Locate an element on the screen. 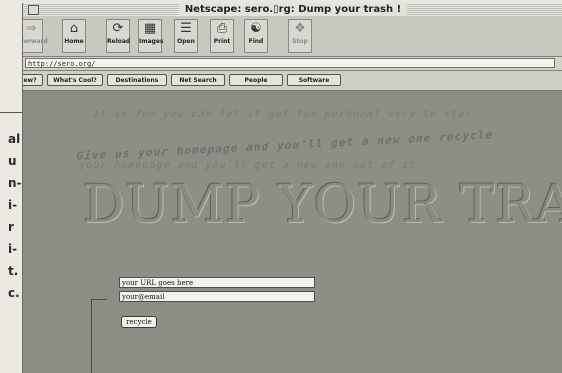 This screenshot has height=373, width=562. stop-icon: ❖ is located at coordinates (300, 28).